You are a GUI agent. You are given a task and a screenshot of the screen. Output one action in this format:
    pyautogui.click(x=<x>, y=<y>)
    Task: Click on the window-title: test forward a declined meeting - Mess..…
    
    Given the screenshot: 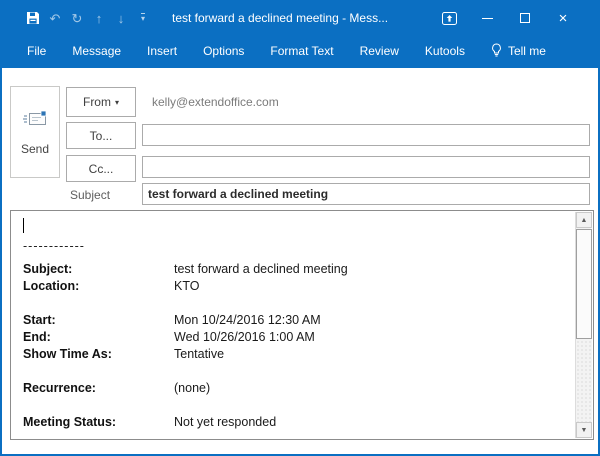 What is the action you would take?
    pyautogui.click(x=280, y=18)
    